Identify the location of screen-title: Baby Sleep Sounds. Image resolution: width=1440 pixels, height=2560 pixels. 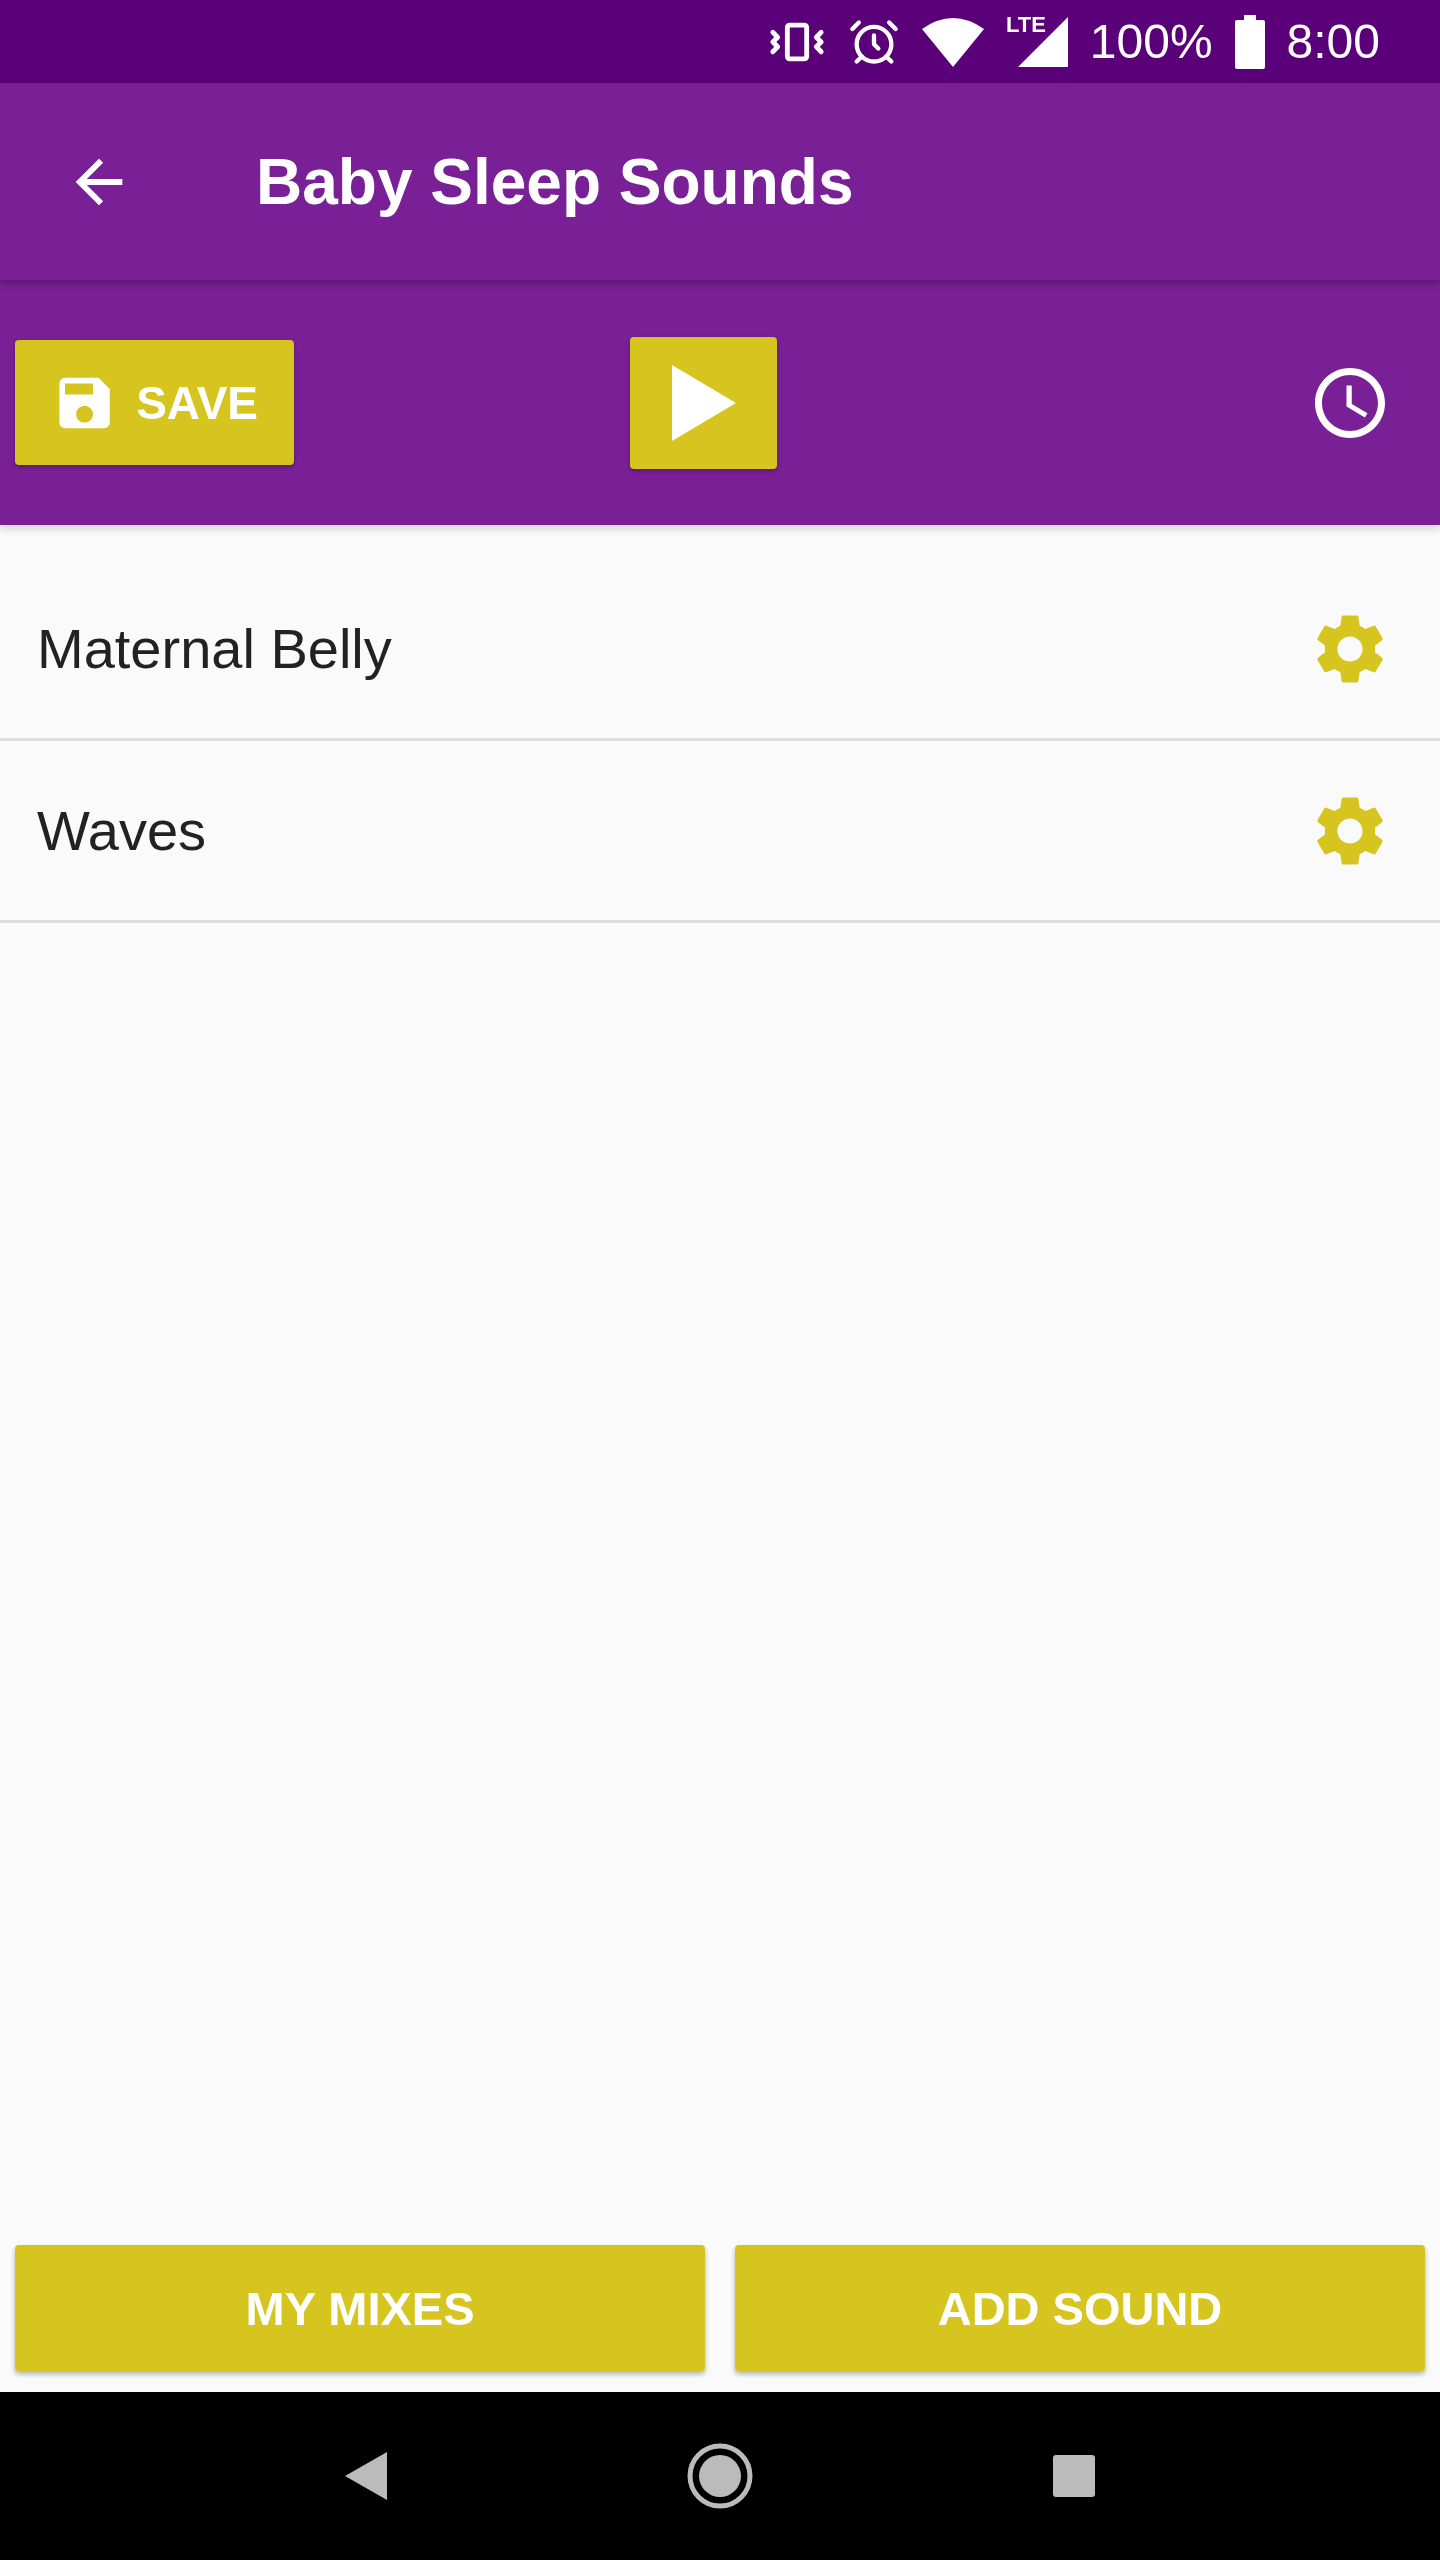
(555, 181).